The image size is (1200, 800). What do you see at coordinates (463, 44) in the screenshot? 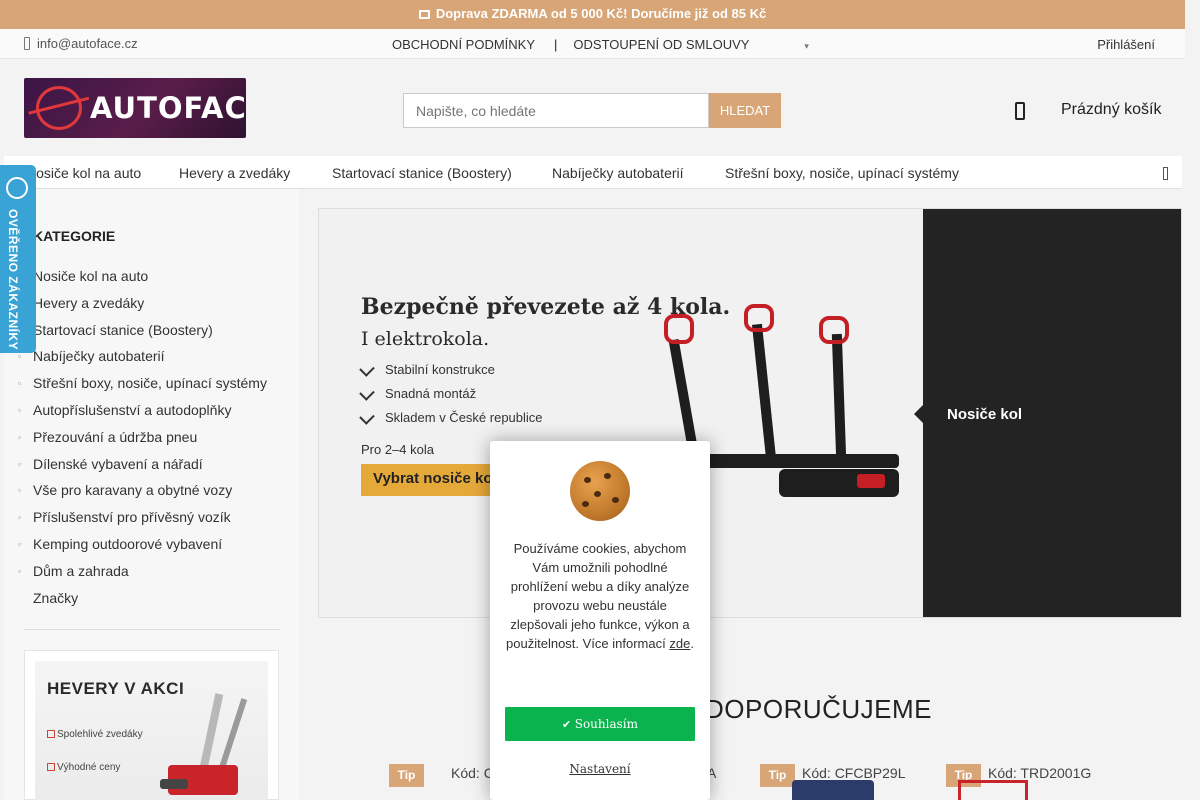
I see `terms-link: OBCHODNÍ PODMÍNKY` at bounding box center [463, 44].